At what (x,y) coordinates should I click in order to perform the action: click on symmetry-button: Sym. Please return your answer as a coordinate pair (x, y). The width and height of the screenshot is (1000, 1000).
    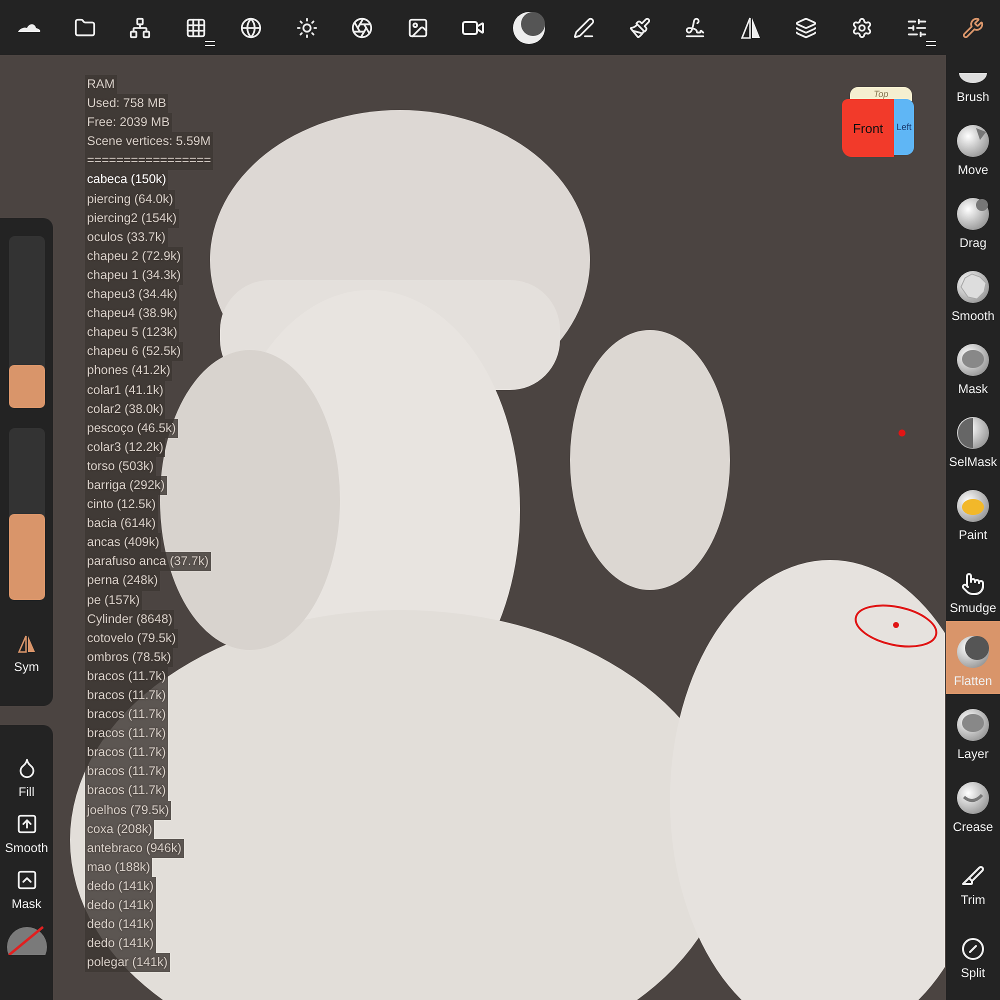
    Looking at the image, I should click on (26, 654).